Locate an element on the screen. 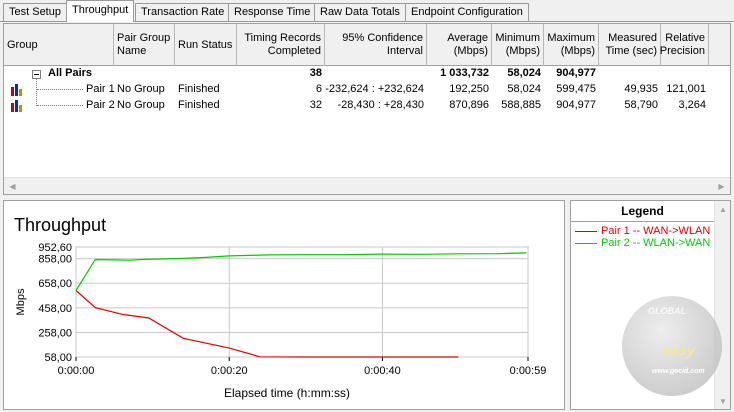  col-header-confidence-interval: 95% Confidence Interval is located at coordinates (376, 45).